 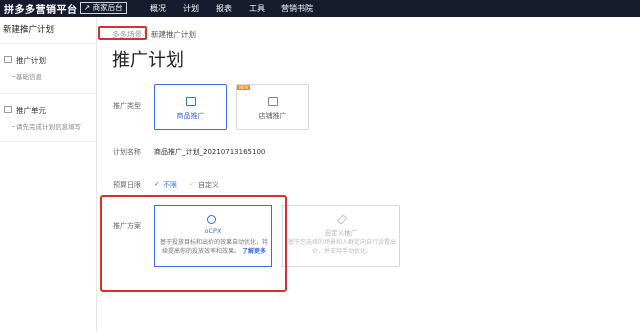 What do you see at coordinates (127, 185) in the screenshot?
I see `budget-label: 预算日限` at bounding box center [127, 185].